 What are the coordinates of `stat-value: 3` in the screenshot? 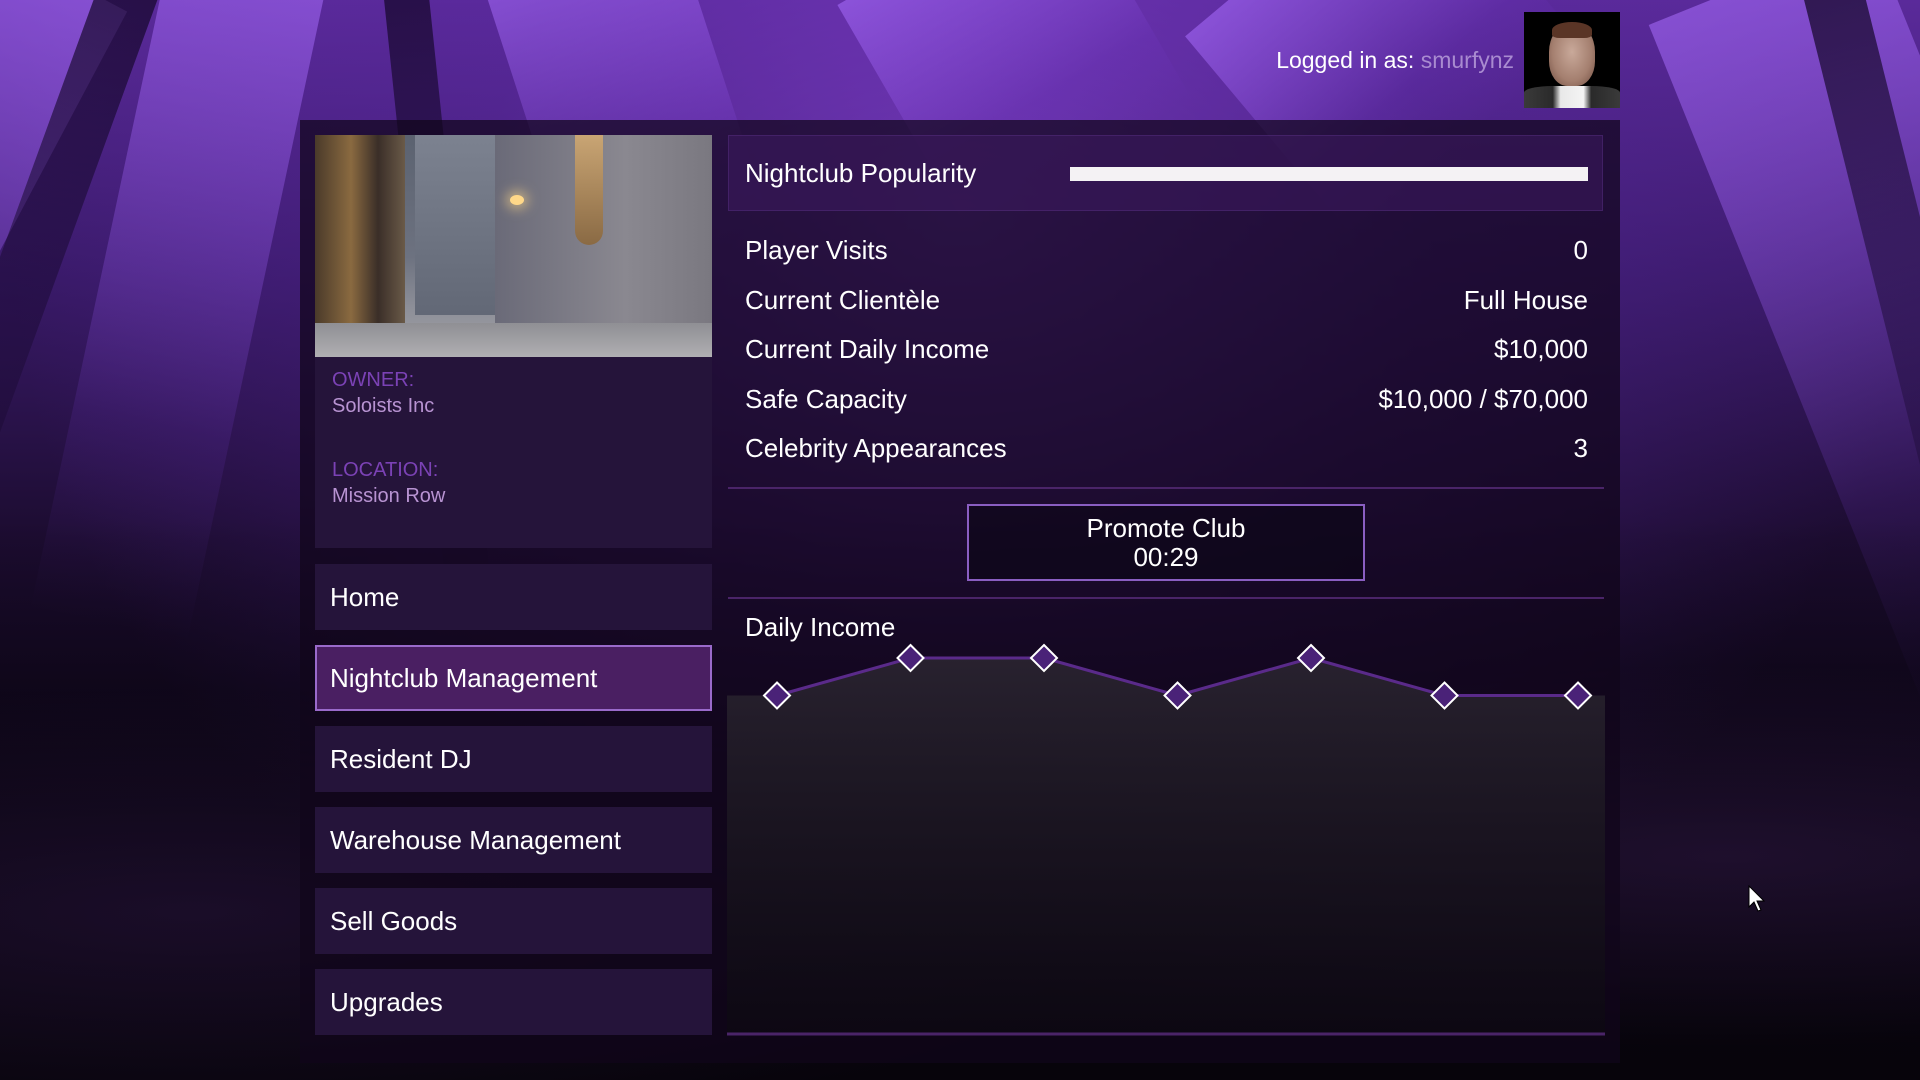 It's located at (1580, 448).